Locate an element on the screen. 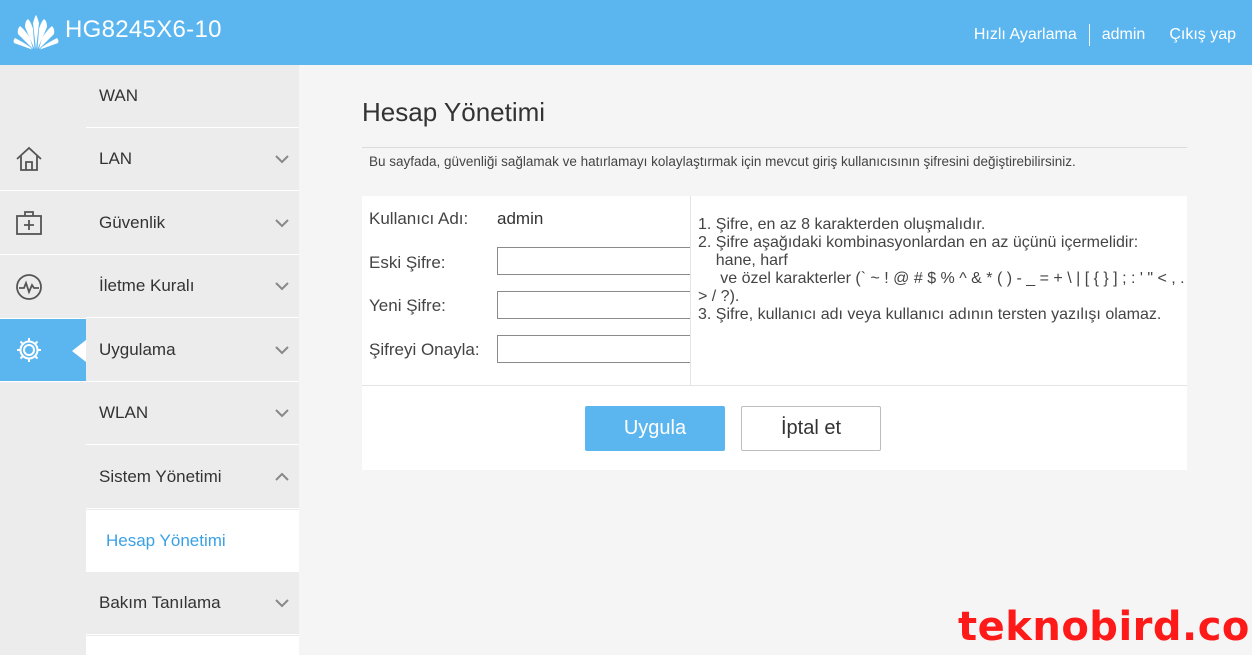 This screenshot has width=1252, height=655. username-value: admin is located at coordinates (520, 218).